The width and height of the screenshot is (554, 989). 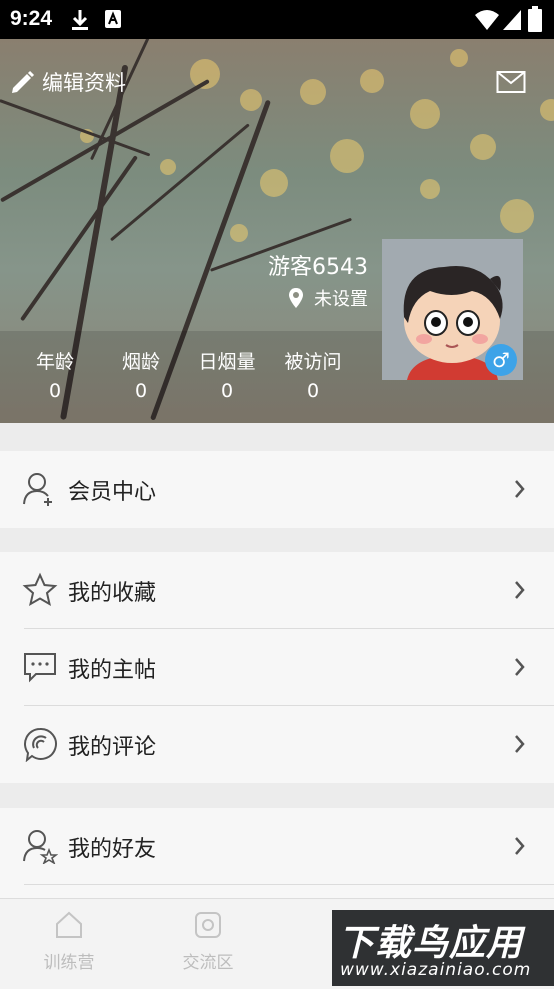 What do you see at coordinates (112, 670) in the screenshot?
I see `menu-label: 我的主帖` at bounding box center [112, 670].